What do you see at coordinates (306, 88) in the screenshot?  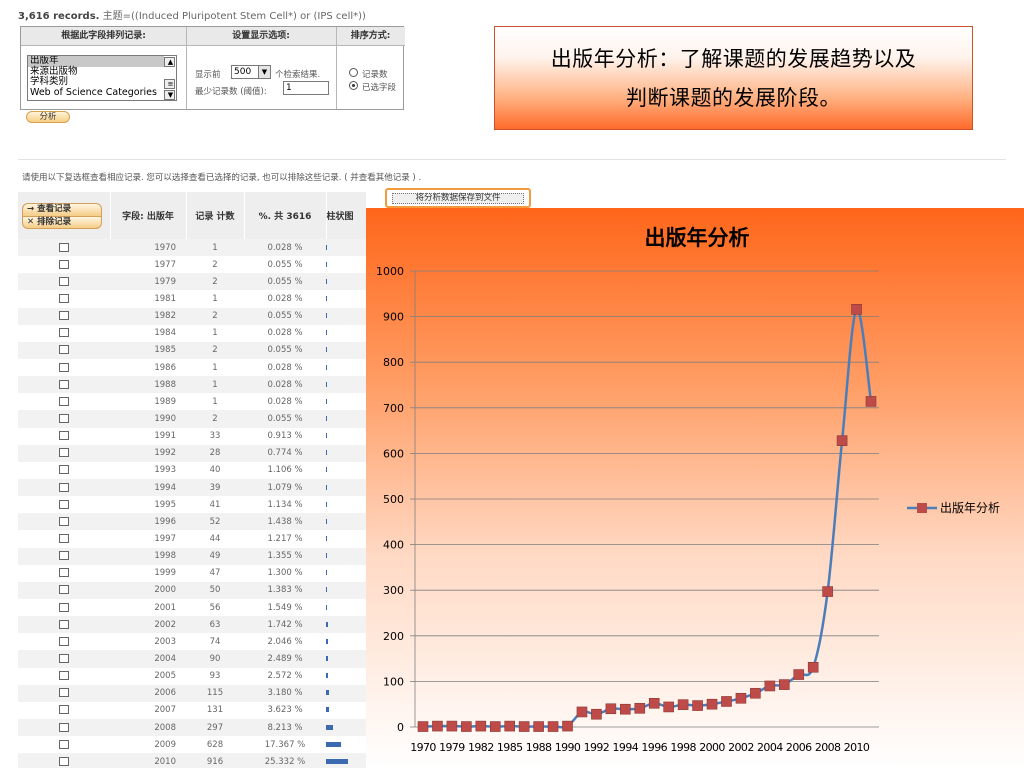 I see `min-records-input: 1` at bounding box center [306, 88].